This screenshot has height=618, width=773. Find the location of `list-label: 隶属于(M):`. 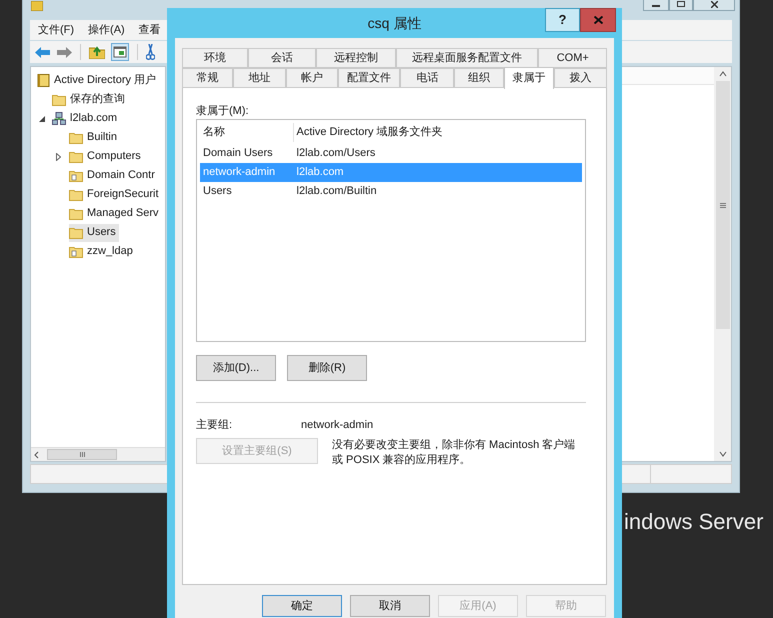

list-label: 隶属于(M): is located at coordinates (223, 111).